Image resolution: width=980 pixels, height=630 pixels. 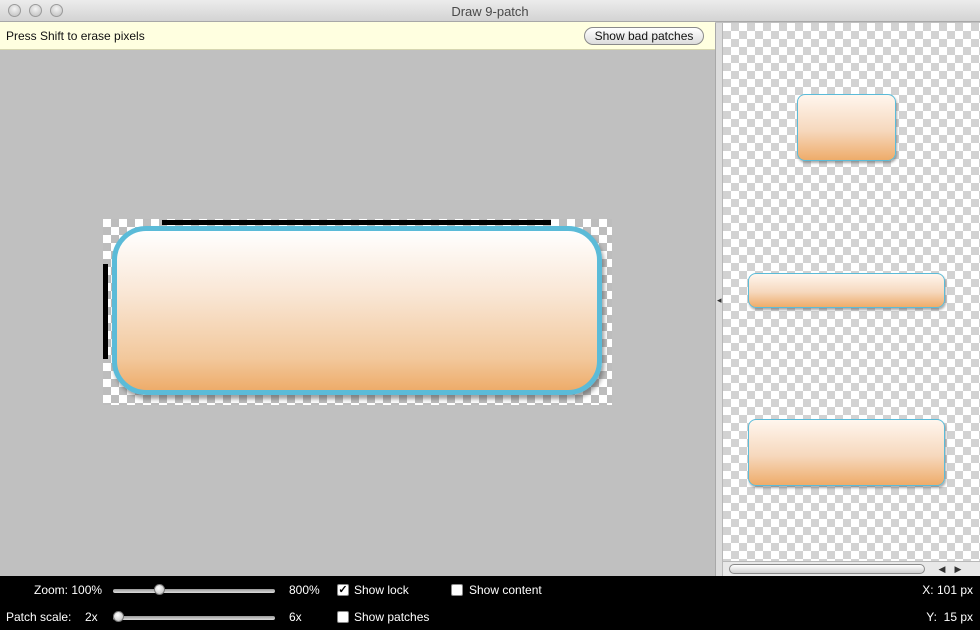 I want to click on preview-original-size, so click(x=846, y=127).